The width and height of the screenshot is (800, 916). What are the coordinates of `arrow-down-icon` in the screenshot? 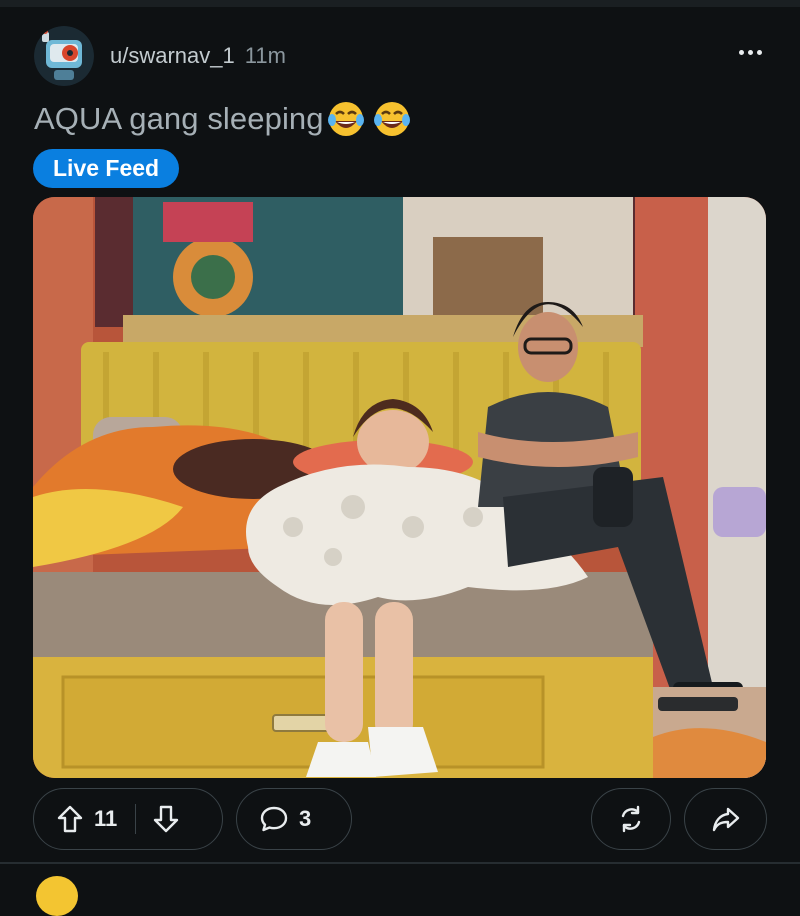 It's located at (166, 819).